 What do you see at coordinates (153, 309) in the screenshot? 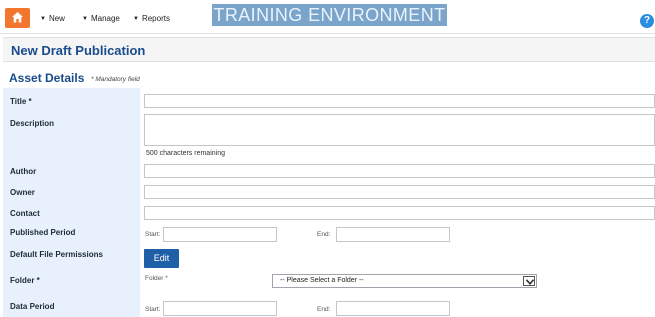
I see `data-start-label: Start:` at bounding box center [153, 309].